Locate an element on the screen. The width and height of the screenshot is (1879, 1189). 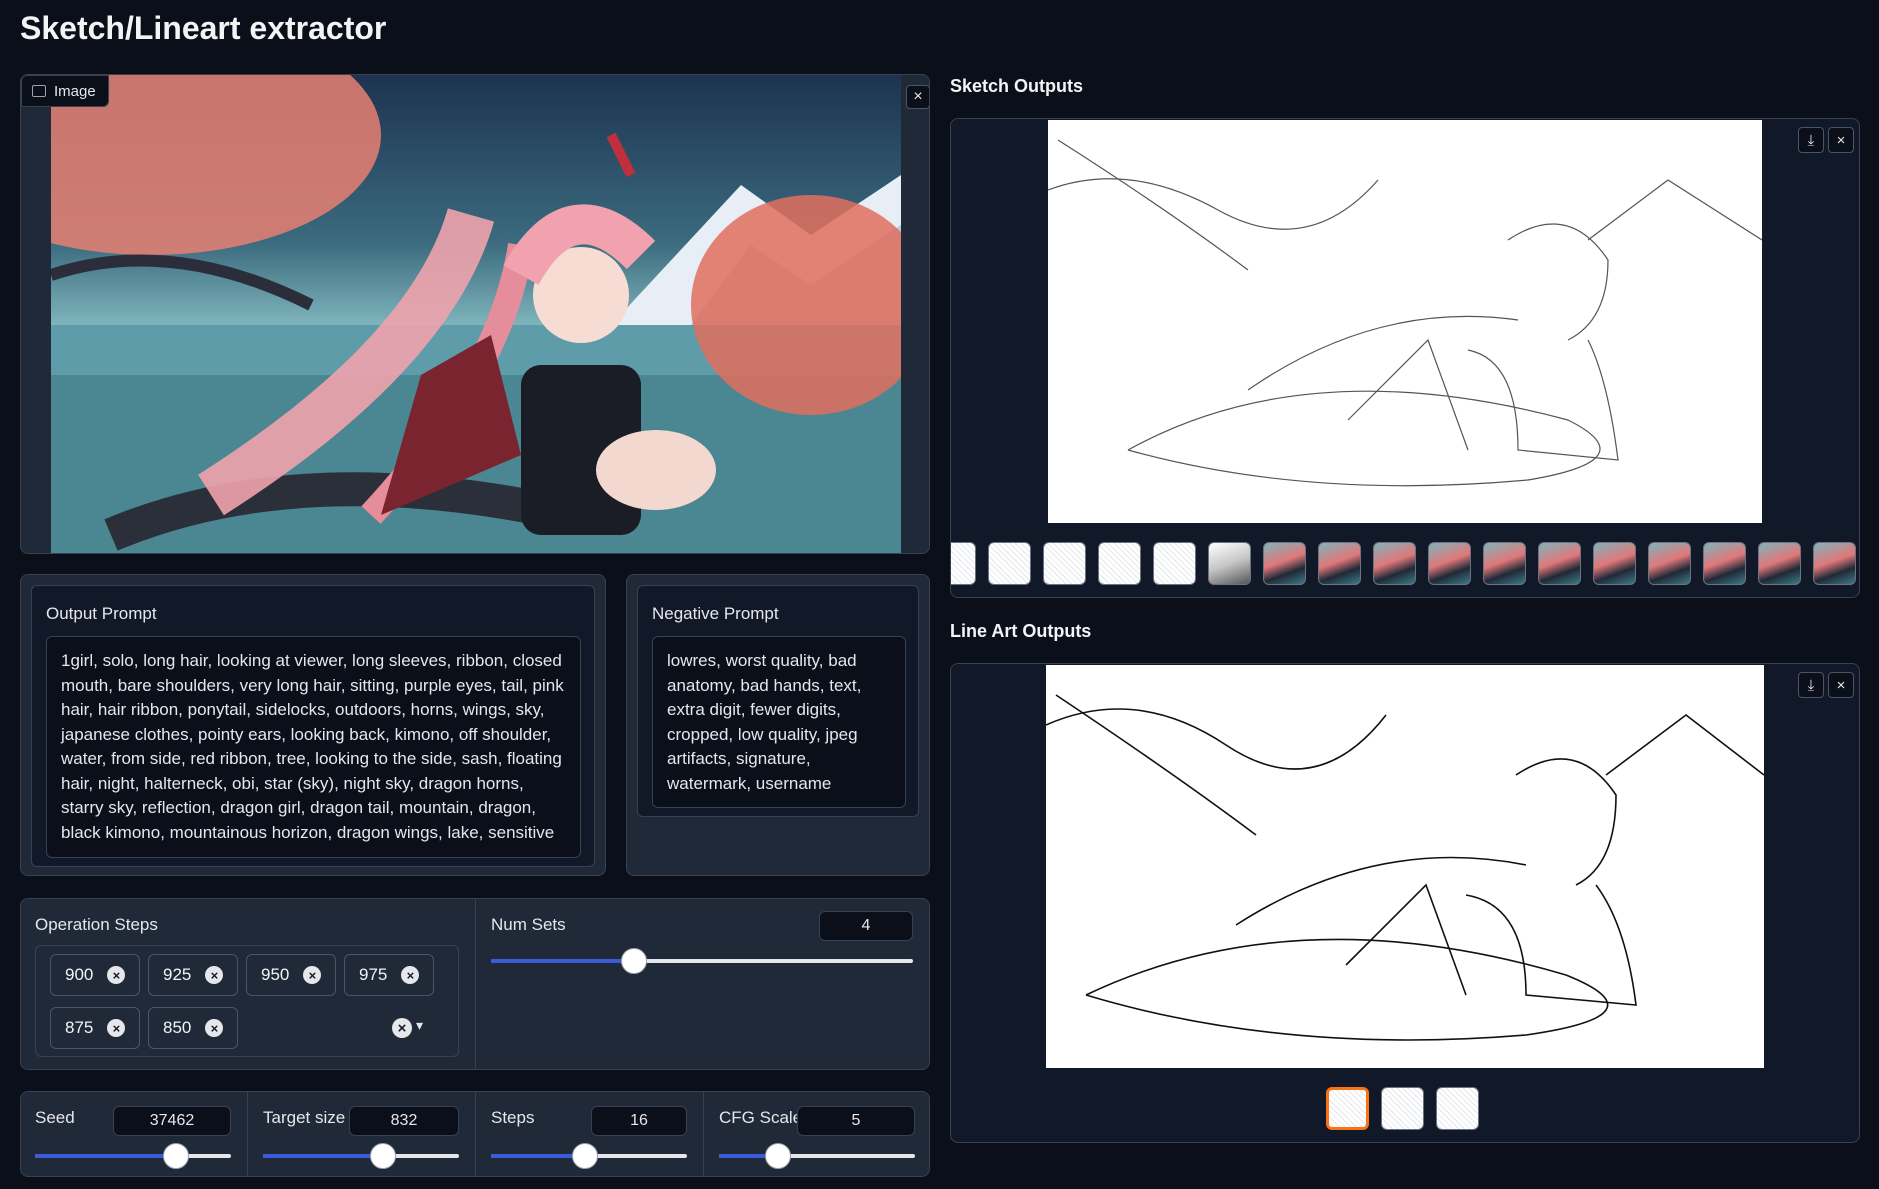
sketch-preview-art is located at coordinates (1405, 313).